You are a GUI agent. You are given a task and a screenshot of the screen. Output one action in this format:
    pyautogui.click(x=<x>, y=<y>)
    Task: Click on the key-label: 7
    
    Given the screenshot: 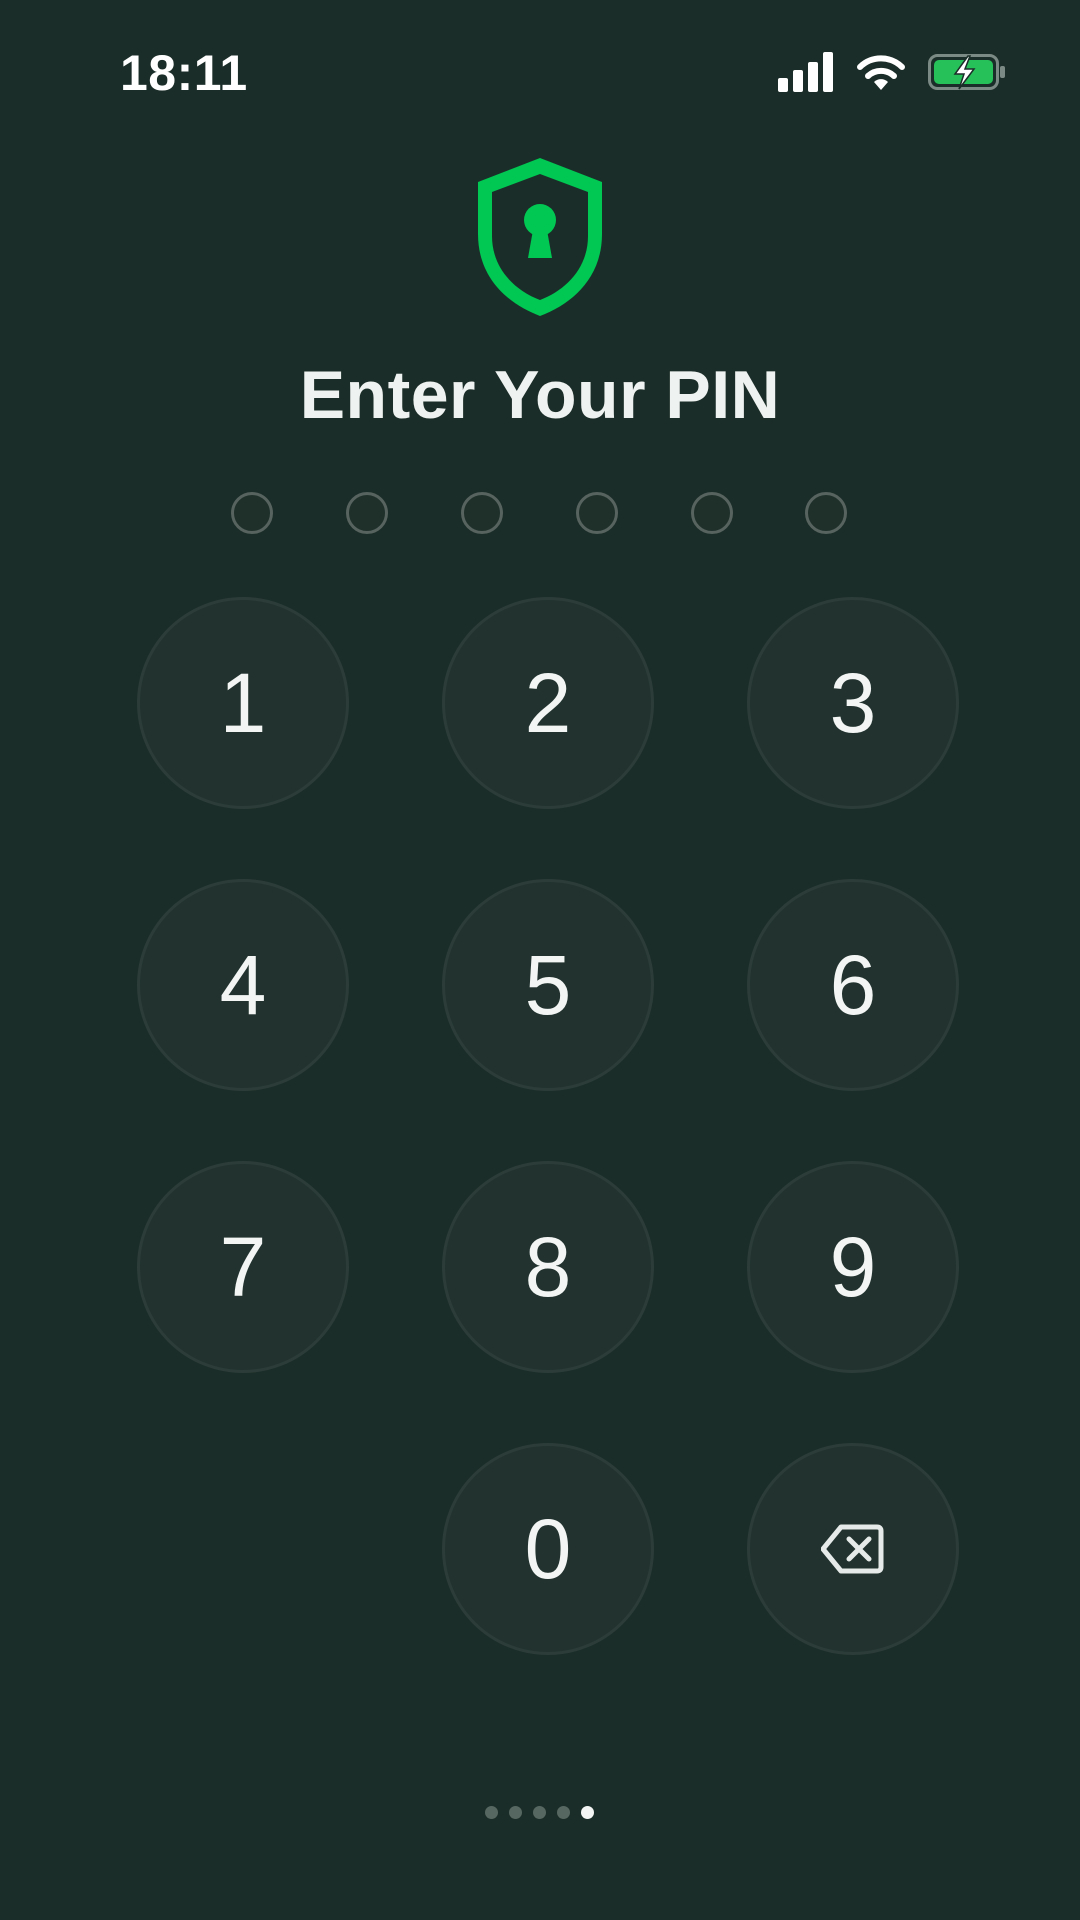 What is the action you would take?
    pyautogui.click(x=243, y=1267)
    